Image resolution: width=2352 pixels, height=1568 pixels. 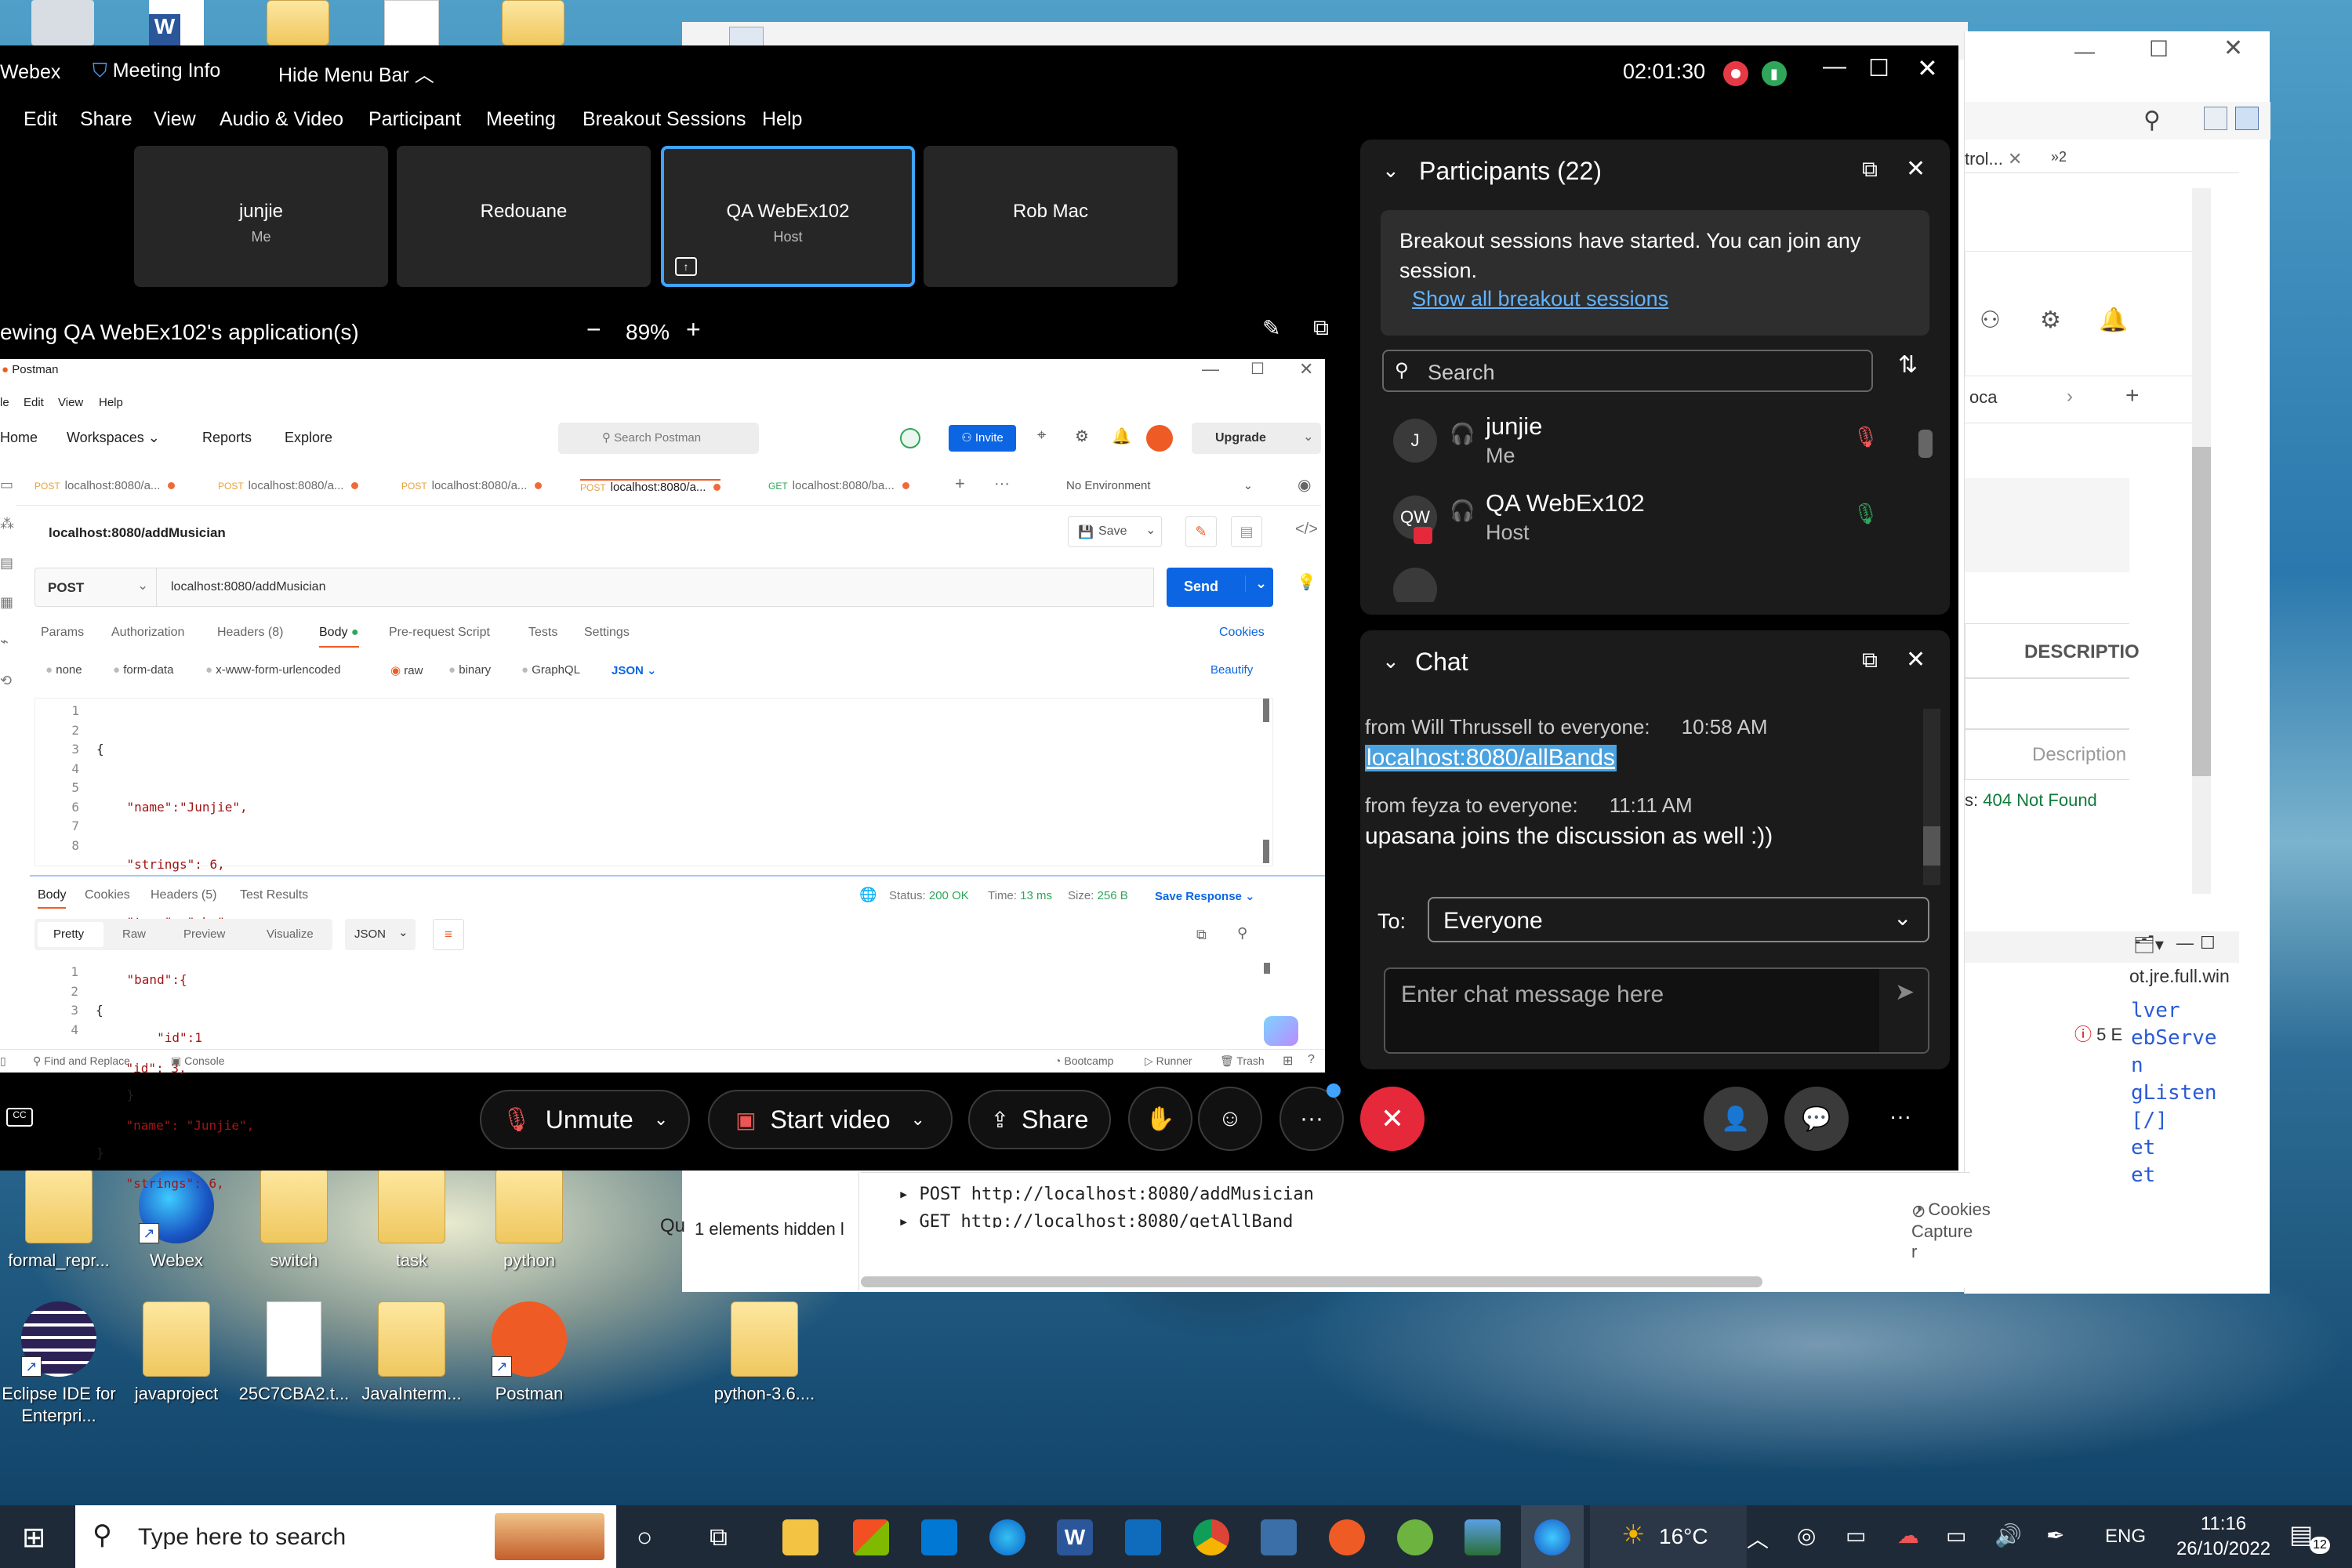 What do you see at coordinates (1736, 1119) in the screenshot?
I see `participants-panel-button: 👤` at bounding box center [1736, 1119].